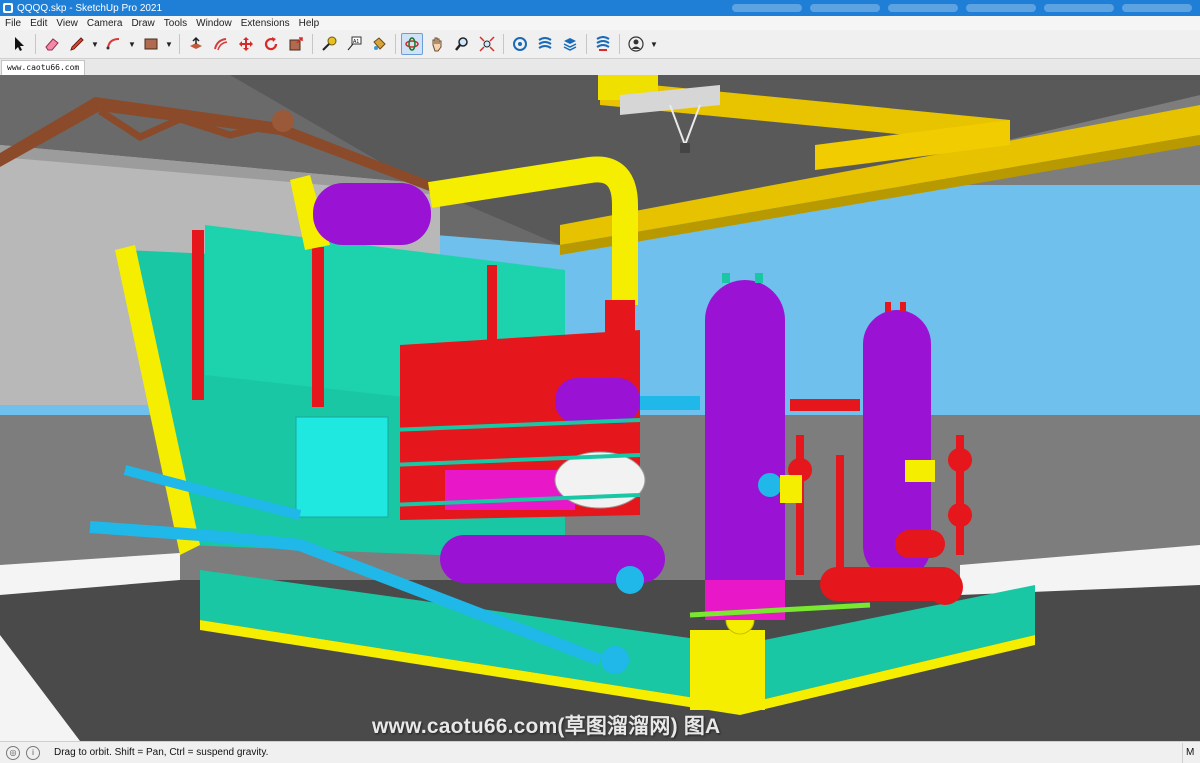 Image resolution: width=1200 pixels, height=763 pixels. What do you see at coordinates (175, 23) in the screenshot?
I see `menu-tools: Tools` at bounding box center [175, 23].